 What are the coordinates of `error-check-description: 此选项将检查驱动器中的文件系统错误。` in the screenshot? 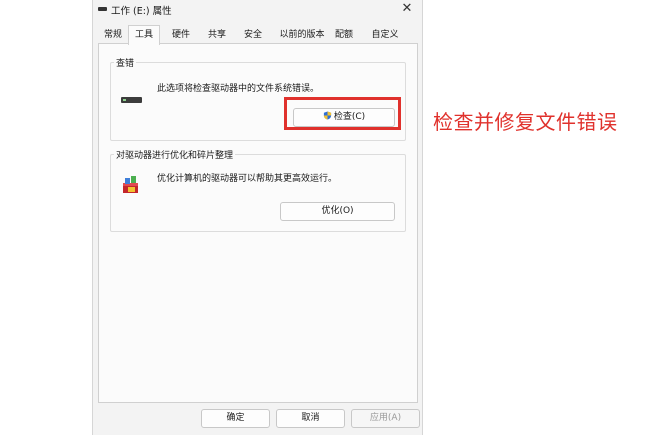 It's located at (238, 89).